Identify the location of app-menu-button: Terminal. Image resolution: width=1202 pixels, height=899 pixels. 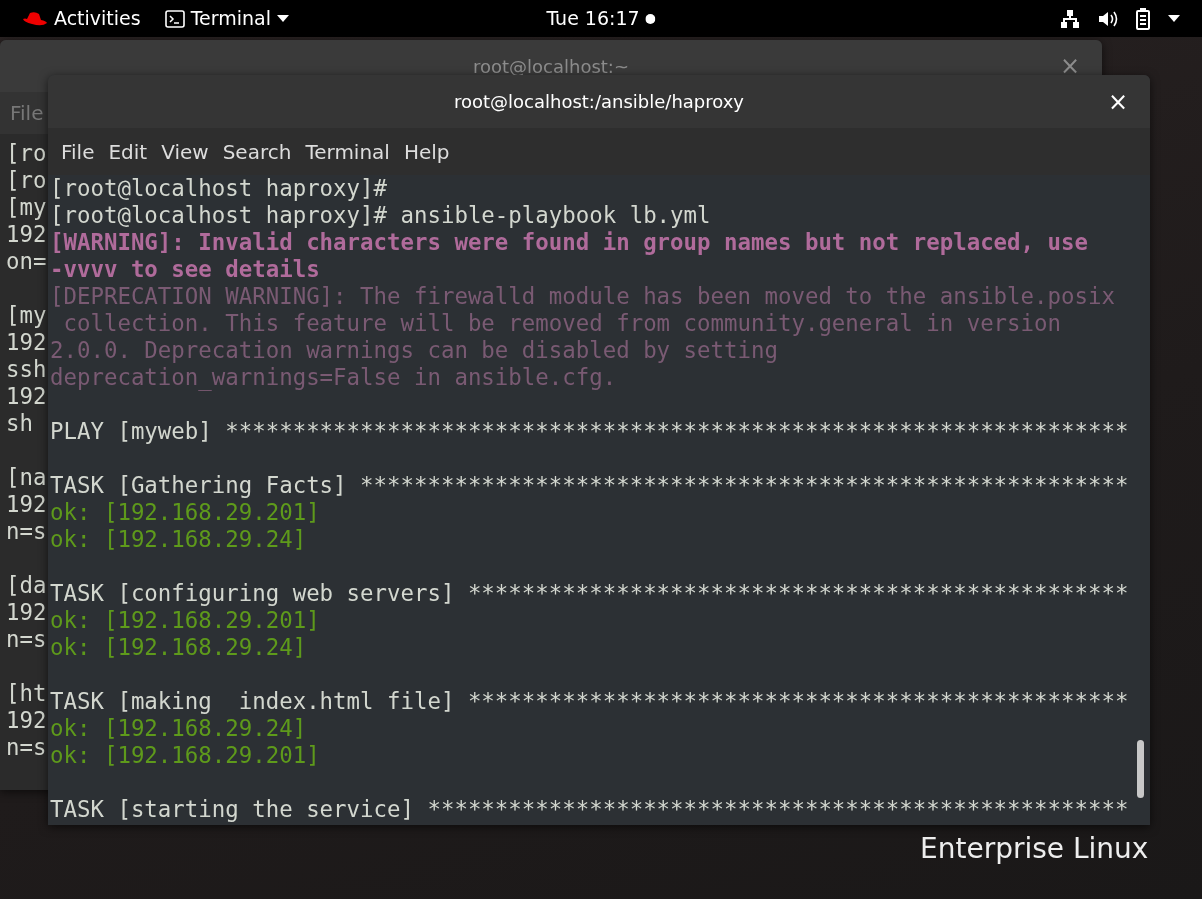
(226, 18).